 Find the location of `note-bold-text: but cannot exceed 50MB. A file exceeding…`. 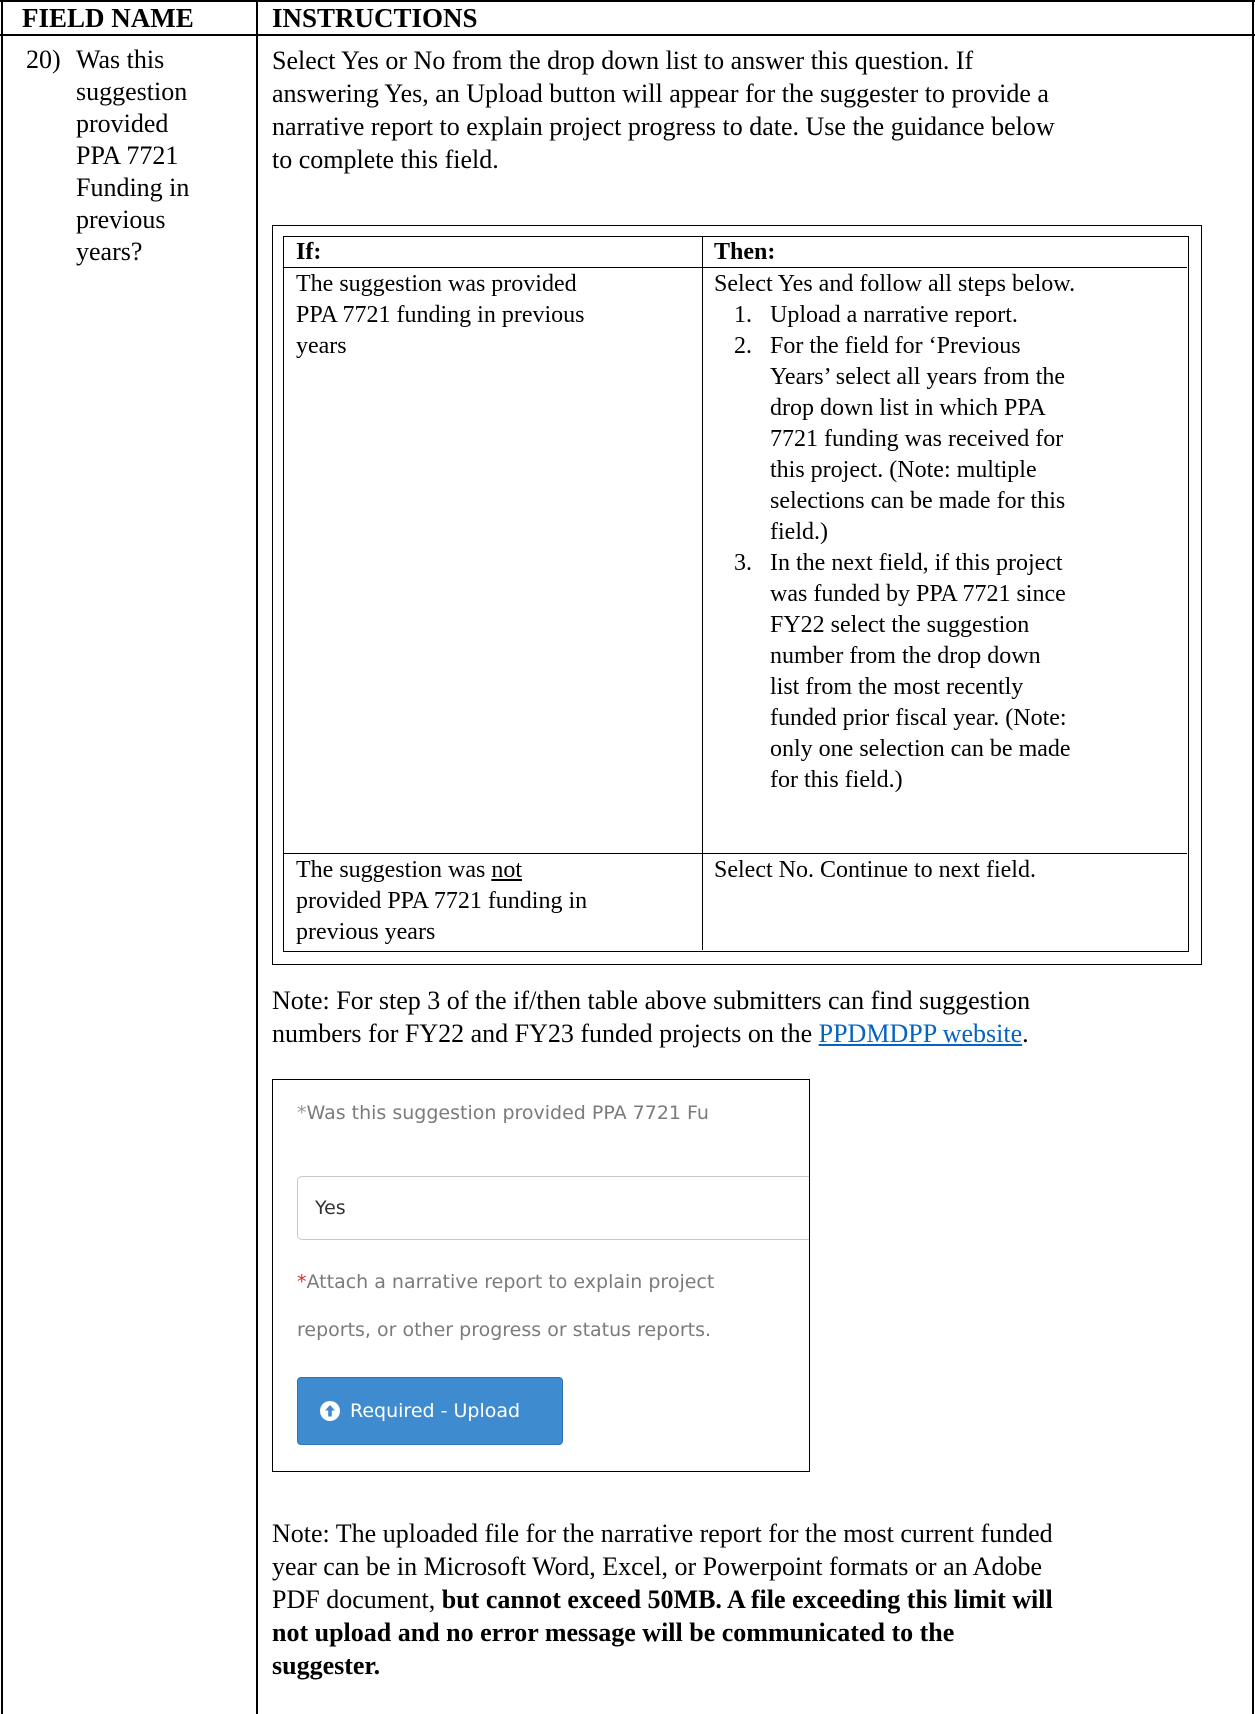

note-bold-text: but cannot exceed 50MB. A file exceeding… is located at coordinates (747, 1599).